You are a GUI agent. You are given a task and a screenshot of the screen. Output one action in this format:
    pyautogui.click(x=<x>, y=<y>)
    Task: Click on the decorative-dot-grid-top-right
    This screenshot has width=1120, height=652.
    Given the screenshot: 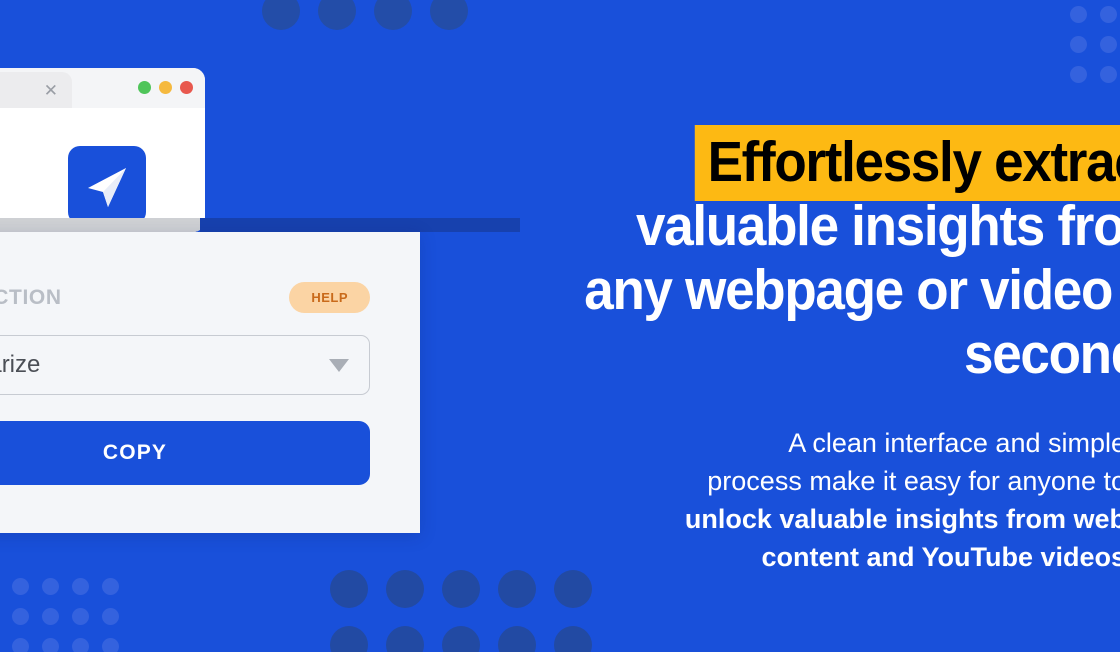 What is the action you would take?
    pyautogui.click(x=1095, y=51)
    